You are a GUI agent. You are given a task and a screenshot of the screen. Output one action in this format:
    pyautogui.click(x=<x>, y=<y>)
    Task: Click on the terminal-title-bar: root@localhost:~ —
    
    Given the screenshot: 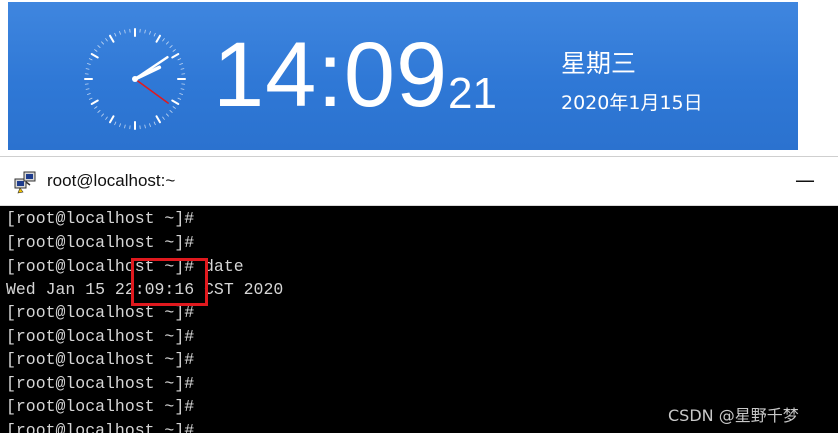 What is the action you would take?
    pyautogui.click(x=419, y=181)
    